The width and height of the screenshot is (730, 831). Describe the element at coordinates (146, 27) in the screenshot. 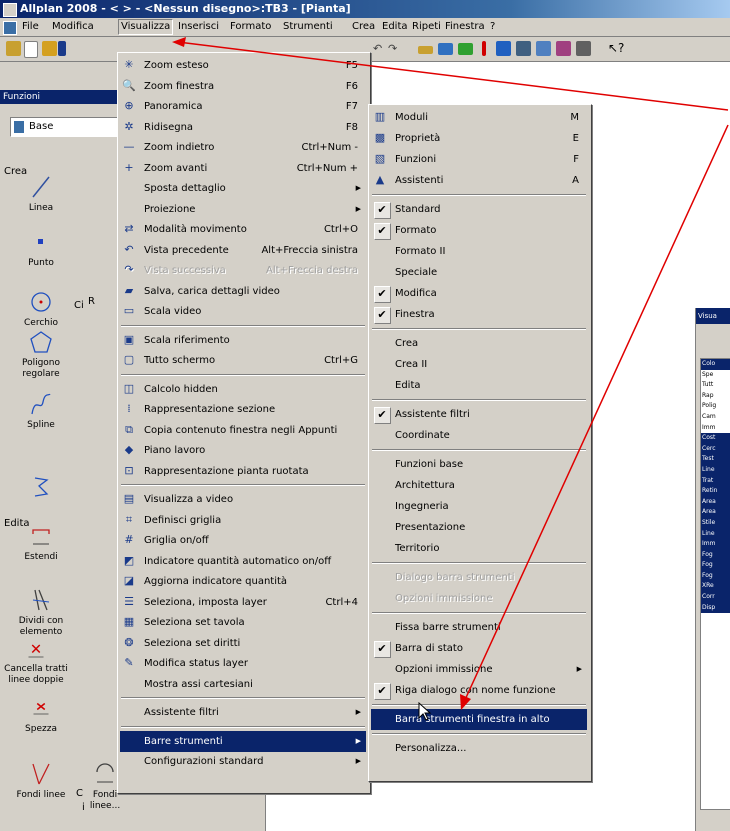

I see `menu-visualizza: Visualizza` at that location.